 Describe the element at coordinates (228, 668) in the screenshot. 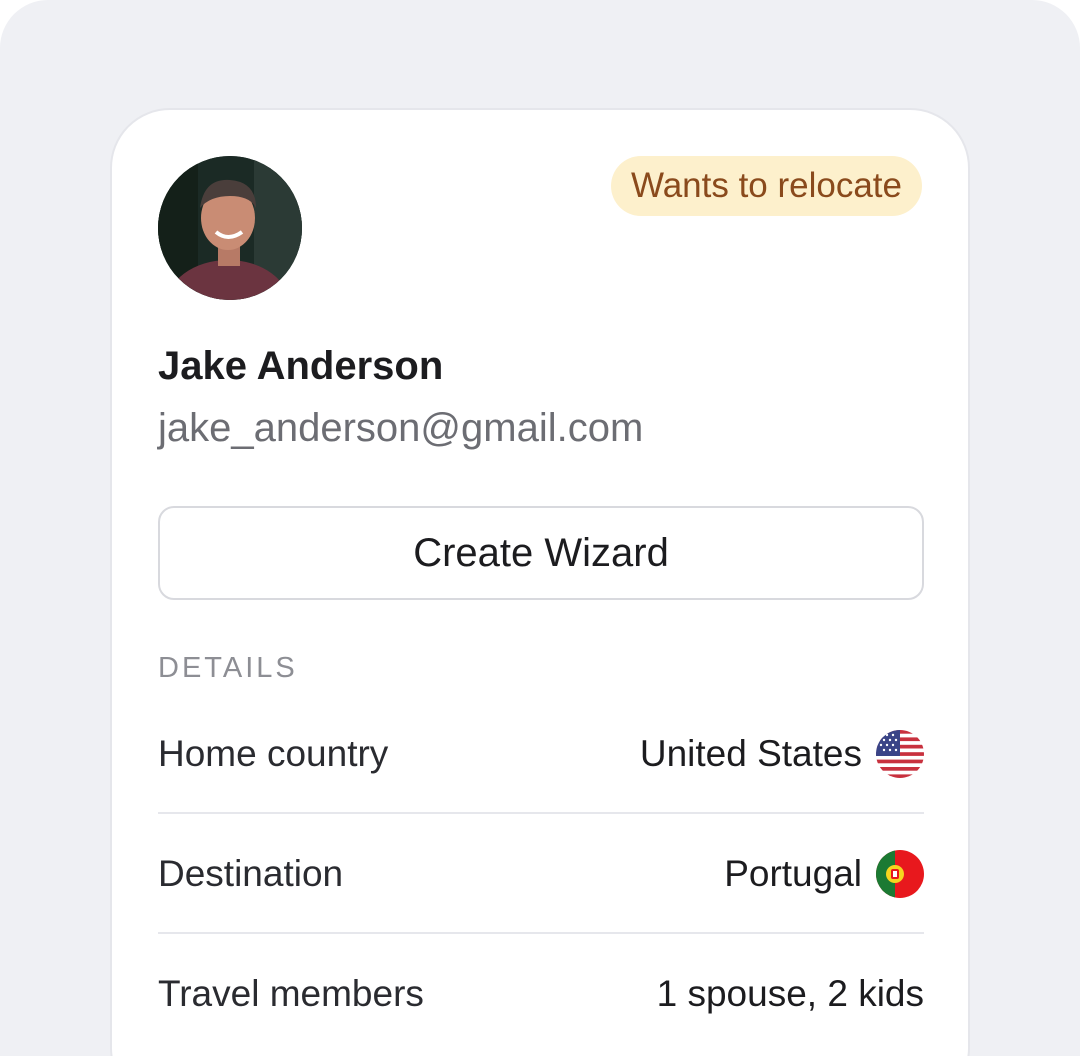

I see `details-section-title: DETAILS` at that location.